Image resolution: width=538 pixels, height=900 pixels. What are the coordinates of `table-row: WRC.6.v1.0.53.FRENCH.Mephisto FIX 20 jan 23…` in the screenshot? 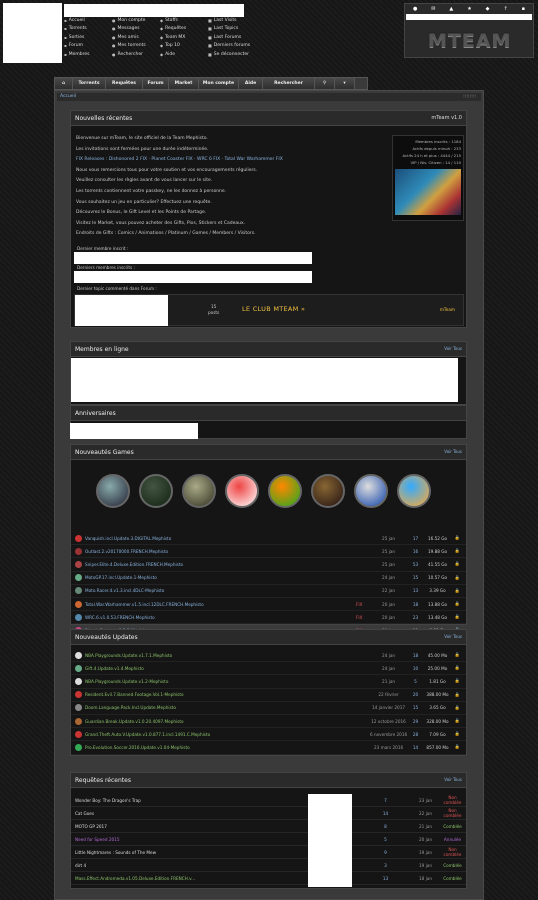 It's located at (268, 618).